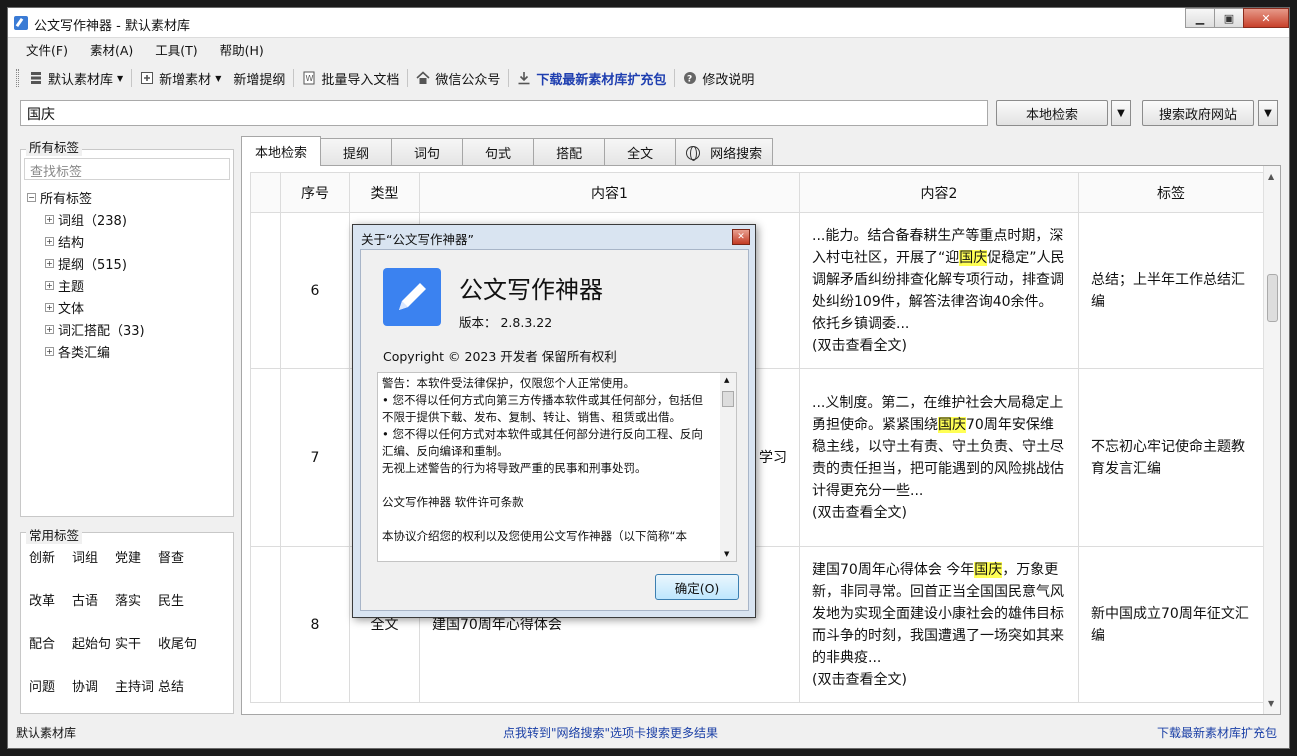 The image size is (1297, 756). Describe the element at coordinates (1271, 440) in the screenshot. I see `grid-scrollbar: ▲ ▼` at that location.